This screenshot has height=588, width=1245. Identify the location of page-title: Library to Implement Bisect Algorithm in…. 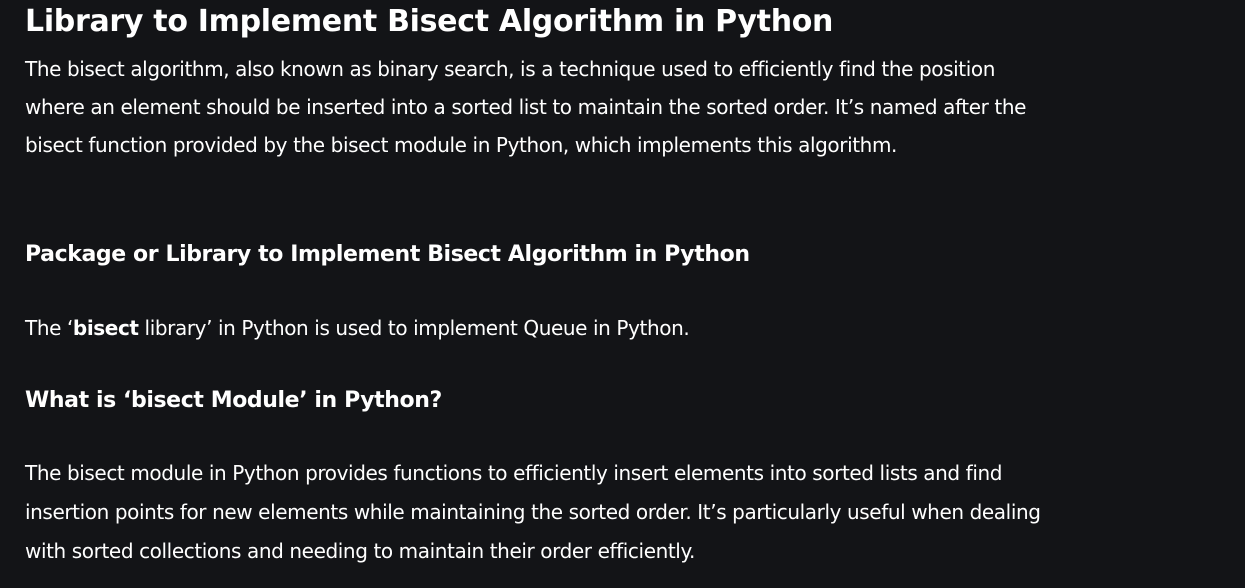
(429, 21).